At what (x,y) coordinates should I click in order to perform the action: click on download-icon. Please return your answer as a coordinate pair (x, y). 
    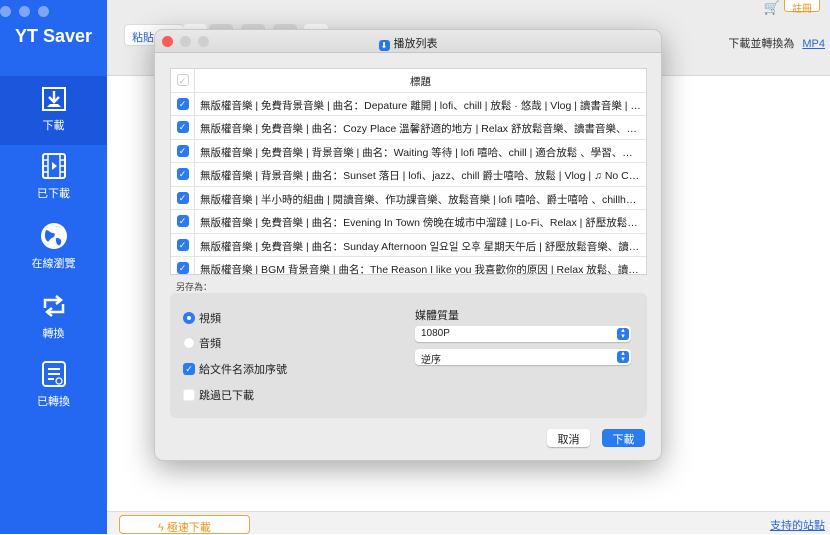
    Looking at the image, I should click on (53, 99).